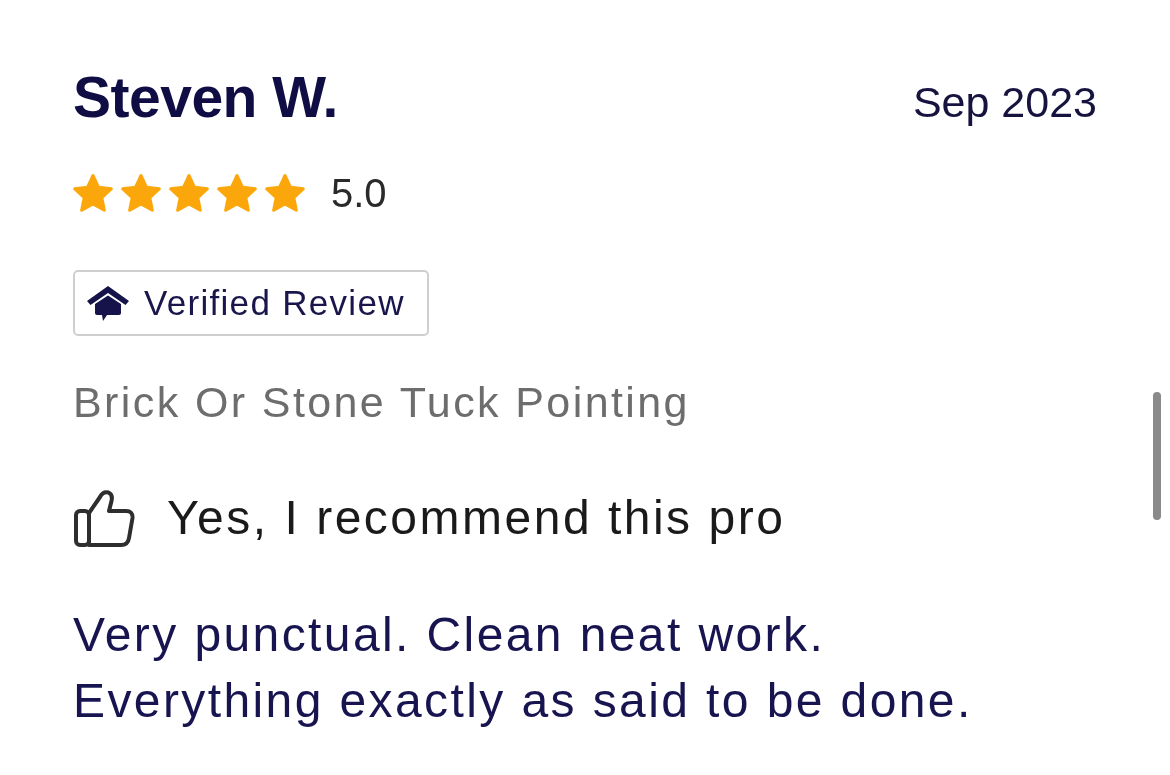 This screenshot has width=1170, height=775. Describe the element at coordinates (381, 402) in the screenshot. I see `service-name: Brick Or Stone Tuck Pointing` at that location.